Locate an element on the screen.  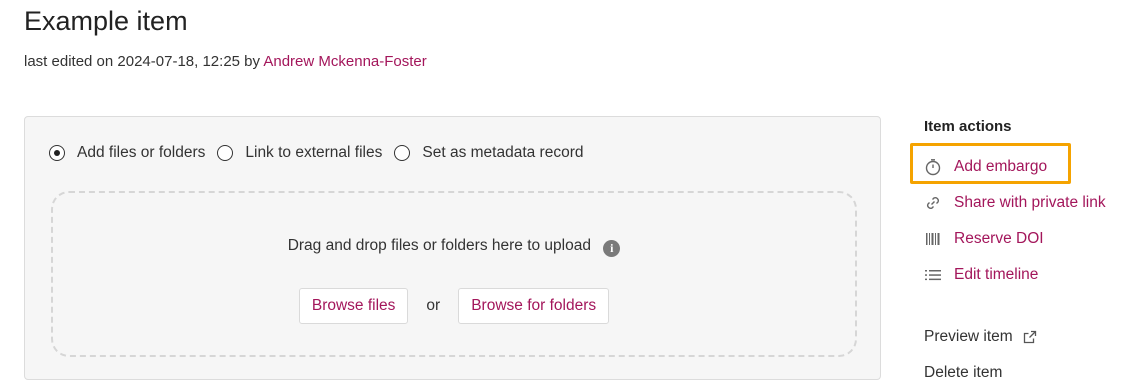
edit-timeline-action: Edit timeline is located at coordinates (1024, 275).